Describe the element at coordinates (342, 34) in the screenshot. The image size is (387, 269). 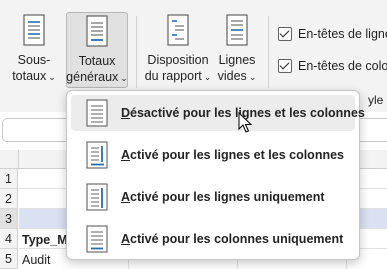
I see `row-headers-label: En-têtes de lignes` at that location.